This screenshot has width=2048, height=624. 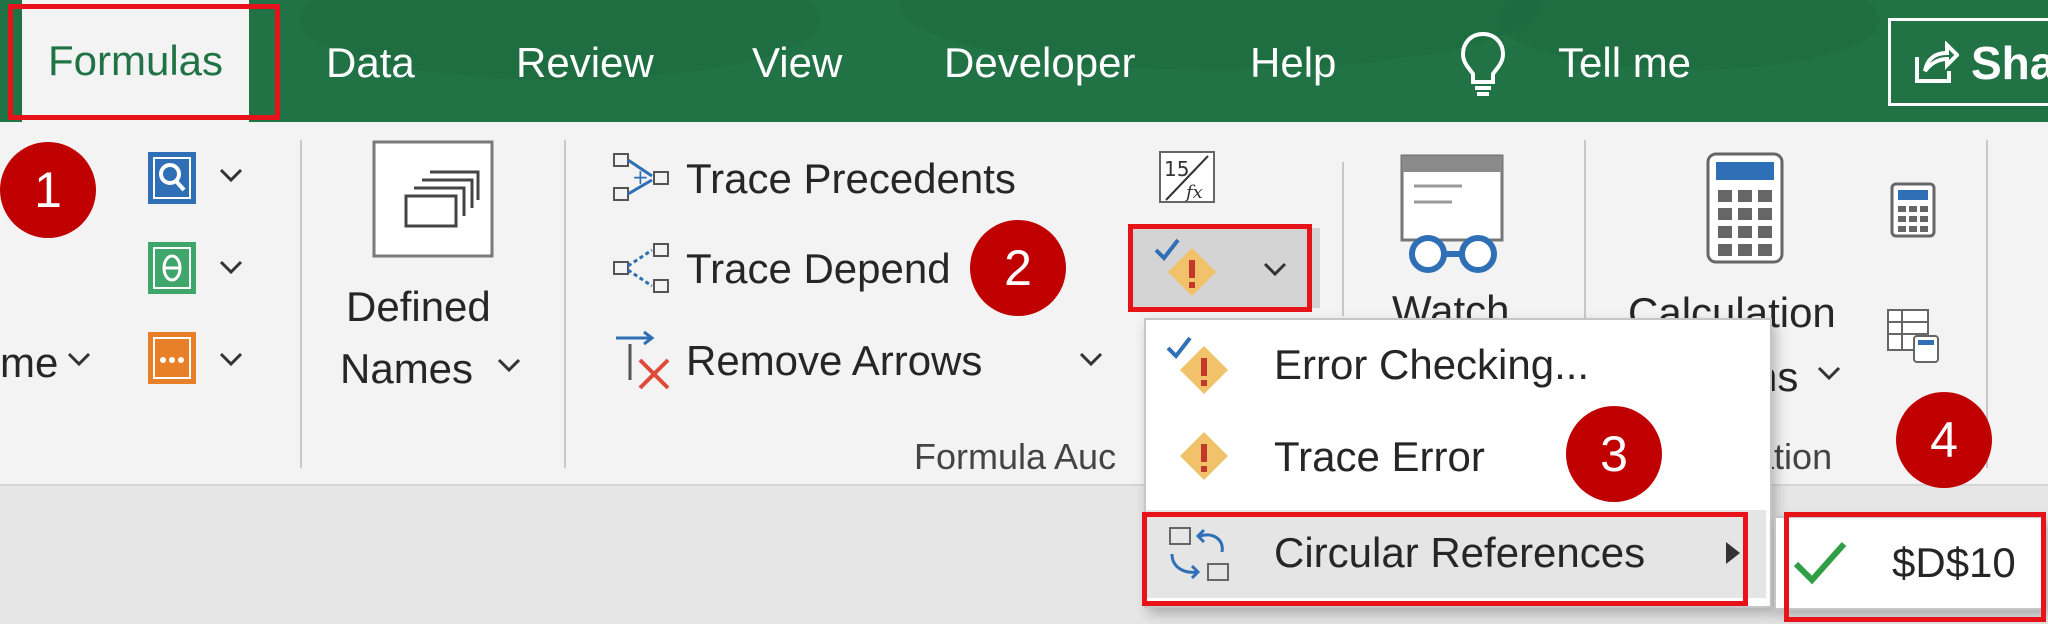 I want to click on watch-window-button: Watch, so click(x=1457, y=242).